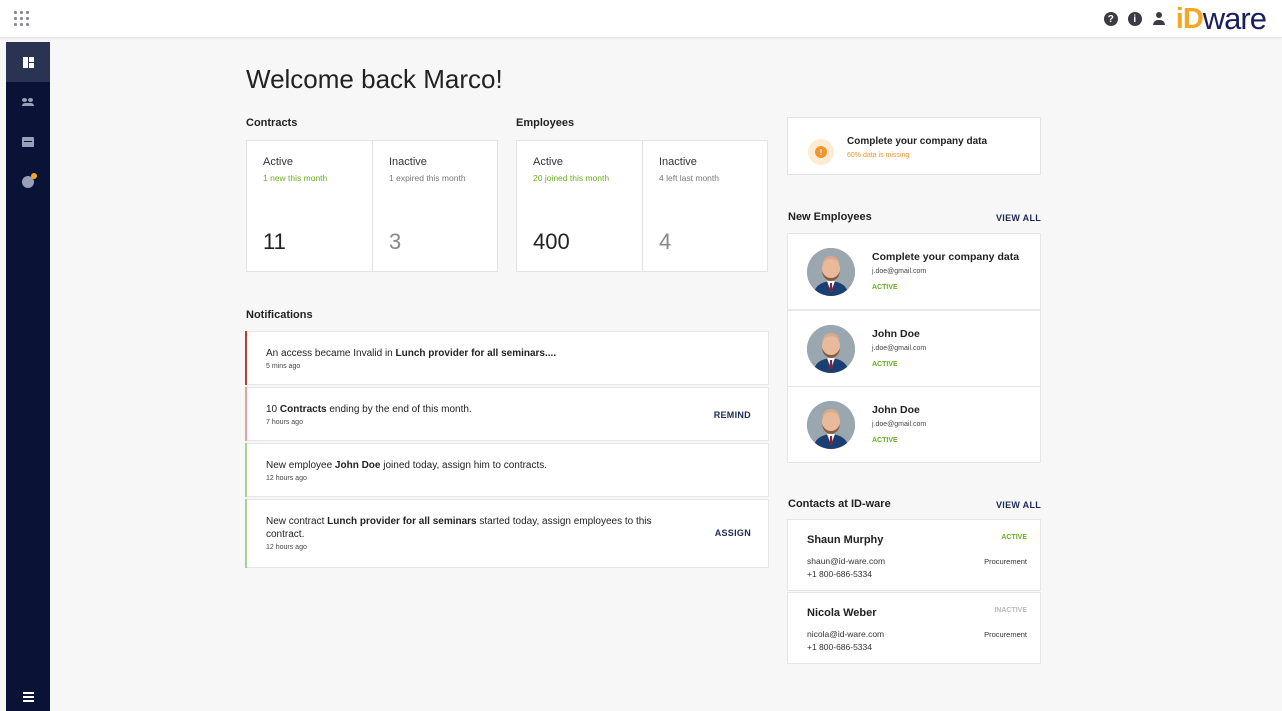  I want to click on contact-name: Nicola Weber, so click(842, 613).